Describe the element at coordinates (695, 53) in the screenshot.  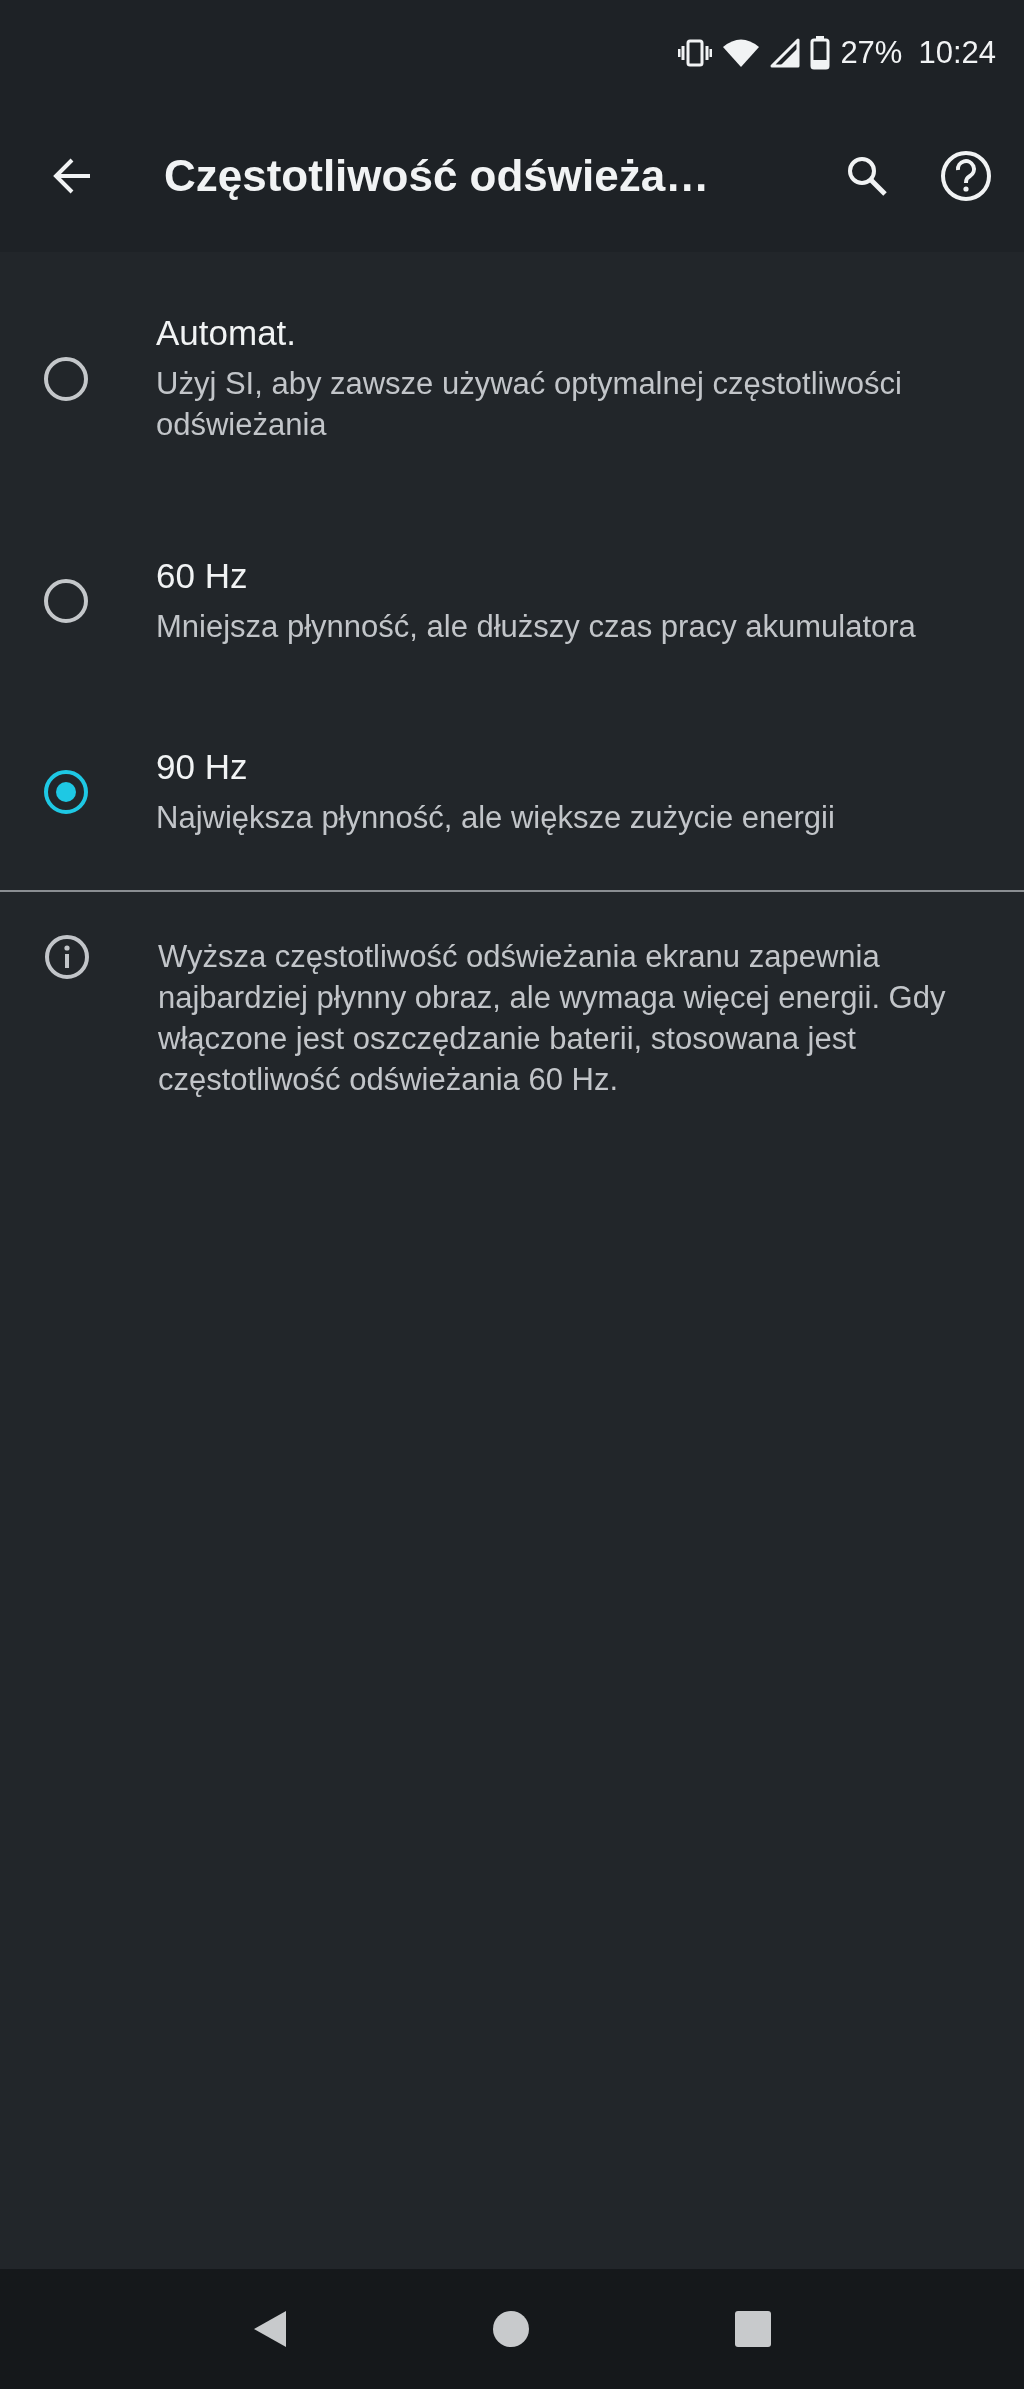
I see `vibrate-icon` at that location.